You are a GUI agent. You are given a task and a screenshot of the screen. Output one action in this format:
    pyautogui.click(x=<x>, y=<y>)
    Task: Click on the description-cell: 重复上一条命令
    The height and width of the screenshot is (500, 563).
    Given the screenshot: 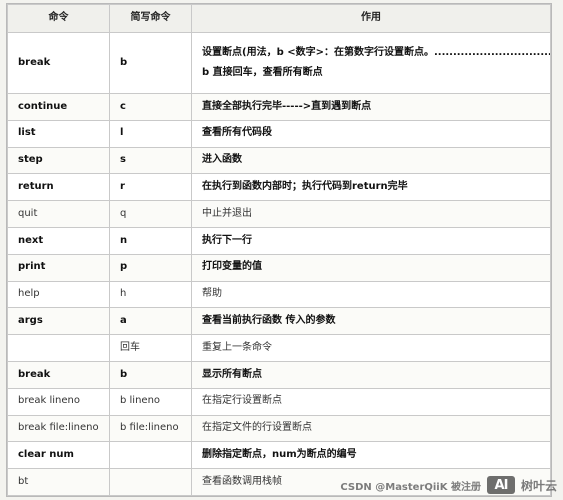 What is the action you would take?
    pyautogui.click(x=371, y=348)
    